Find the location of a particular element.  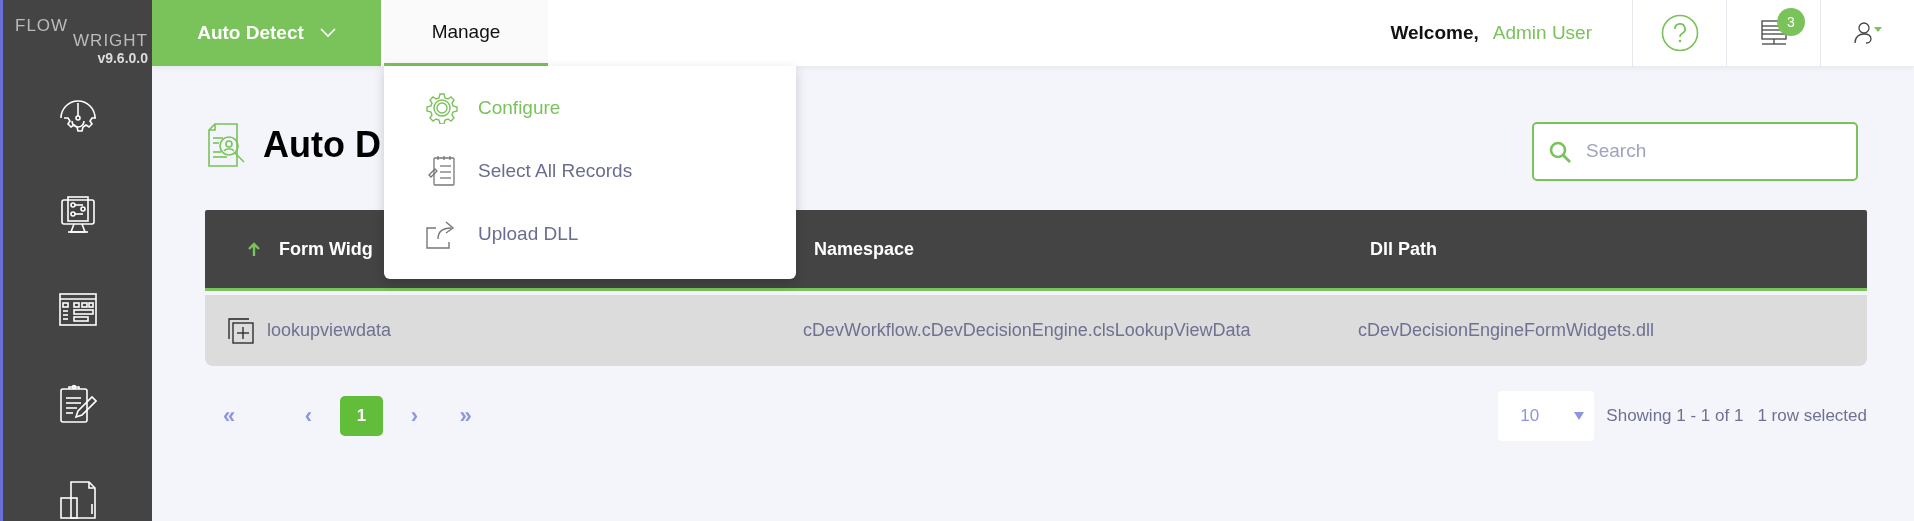

user-menu-icon is located at coordinates (1867, 33).